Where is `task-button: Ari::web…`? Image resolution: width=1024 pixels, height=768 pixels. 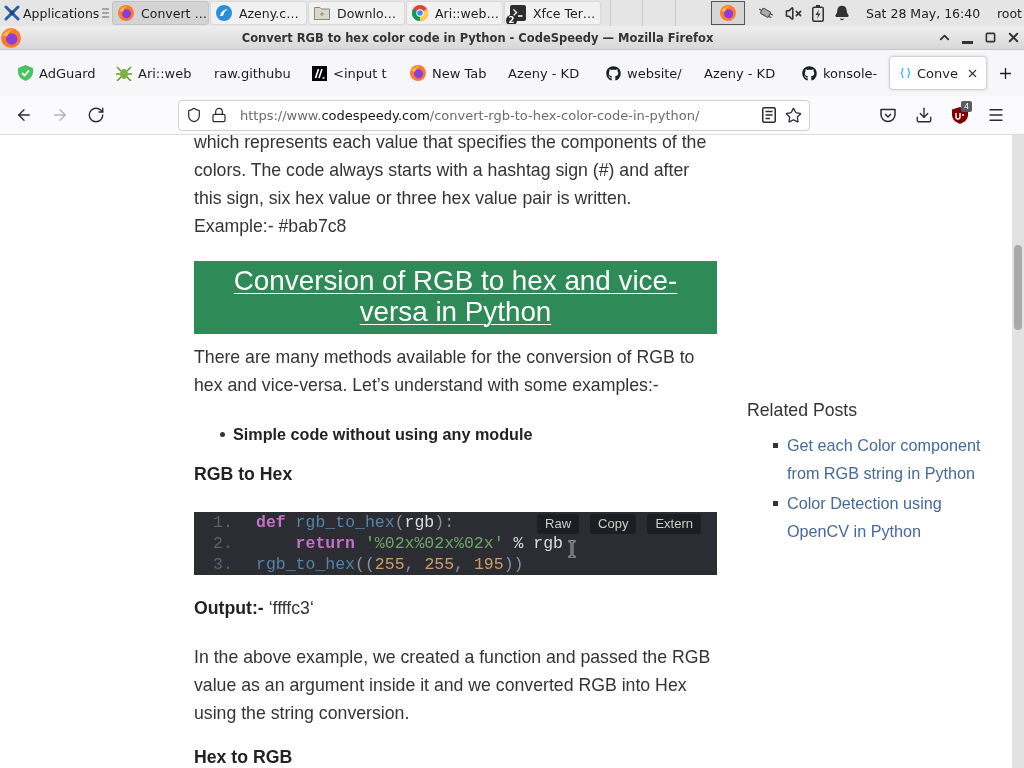
task-button: Ari::web… is located at coordinates (454, 13).